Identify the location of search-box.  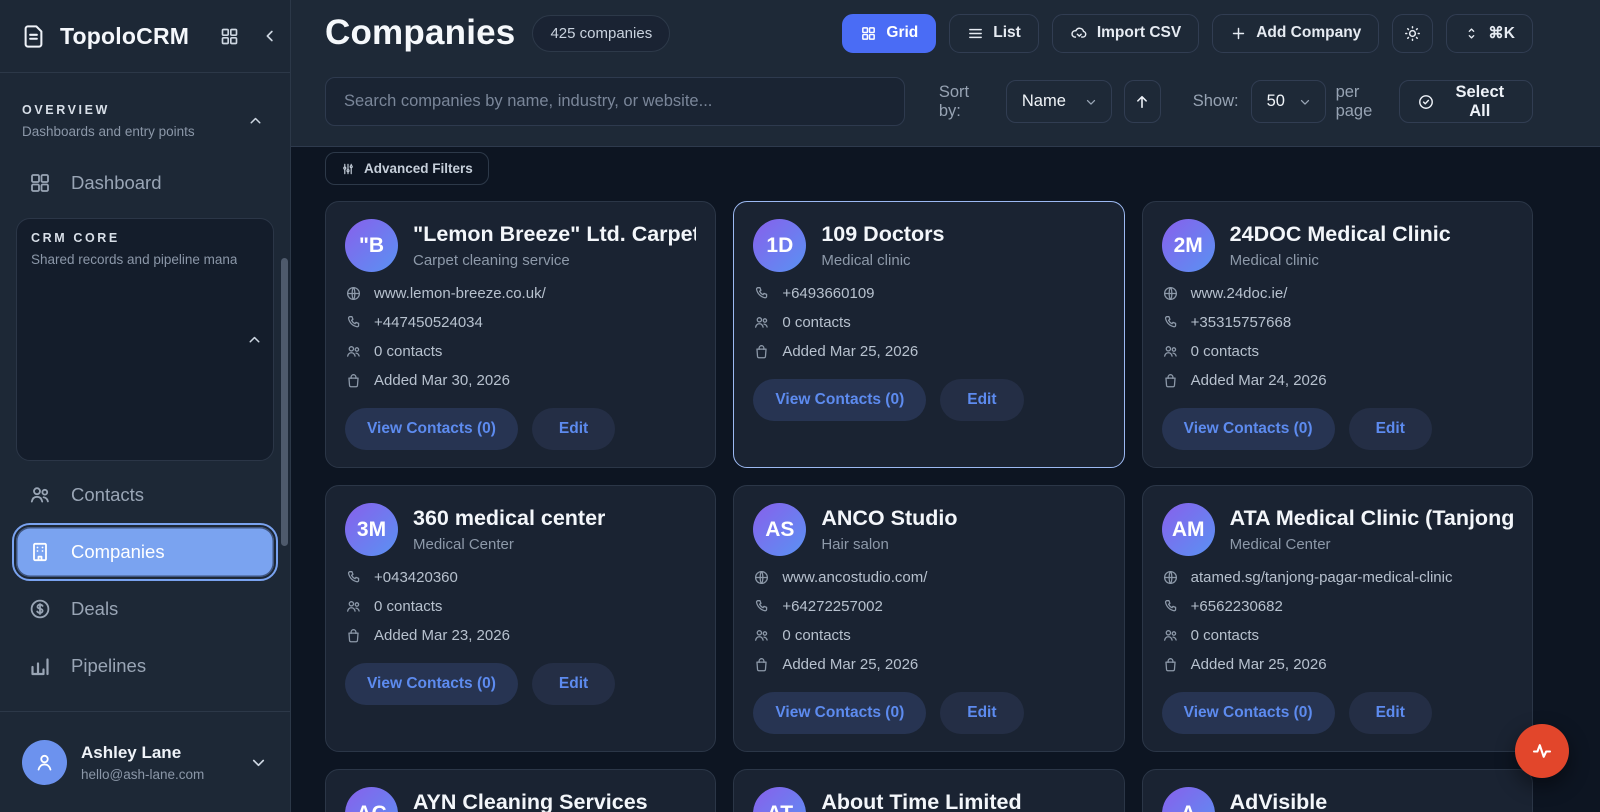
(615, 101).